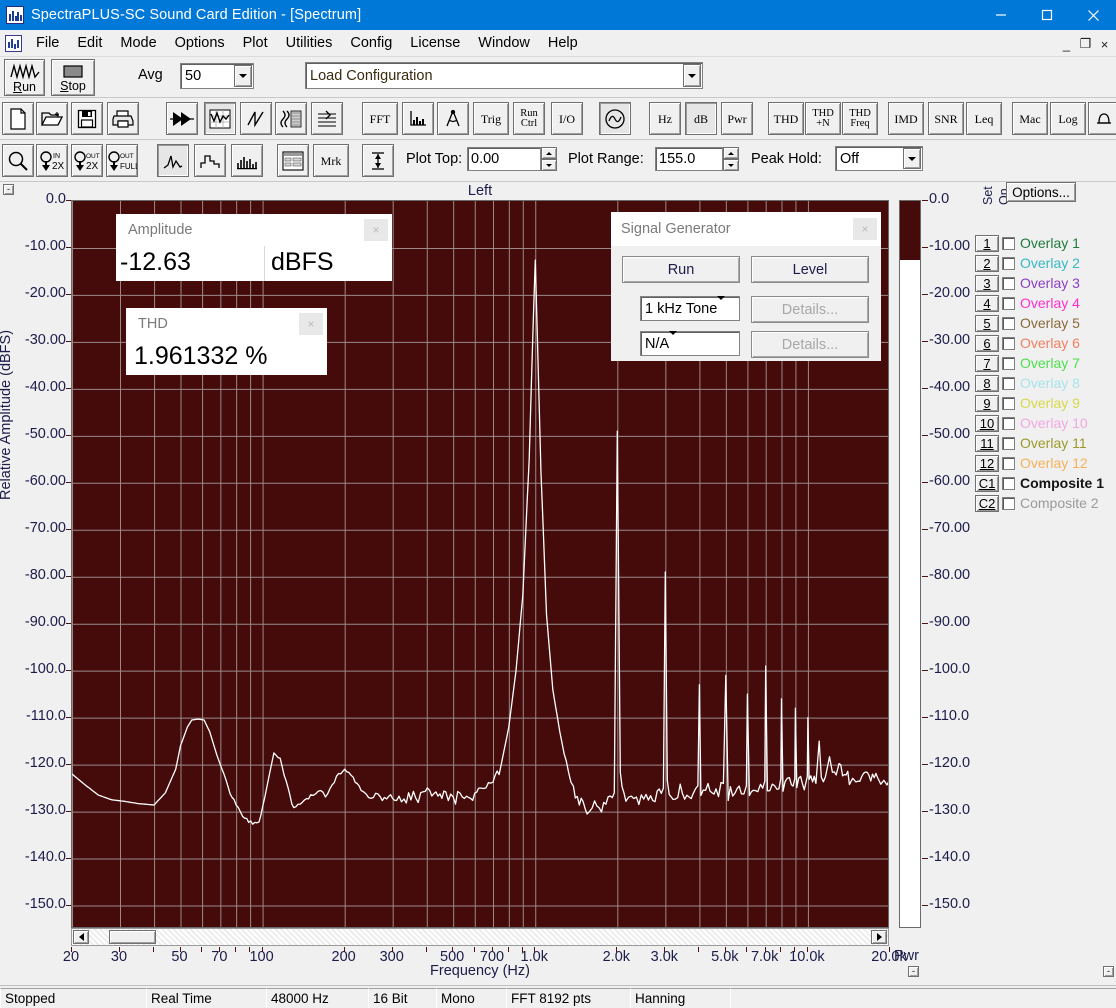 This screenshot has width=1116, height=1008. I want to click on overlay-set-button: 10, so click(987, 423).